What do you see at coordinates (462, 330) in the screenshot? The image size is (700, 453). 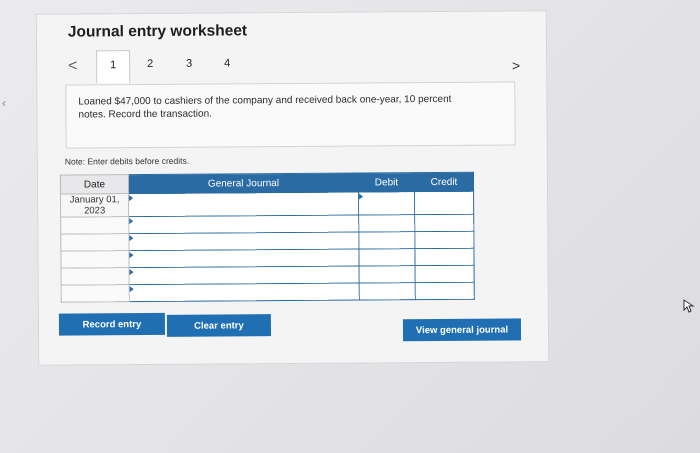 I see `view-general-journal-button: View general journal` at bounding box center [462, 330].